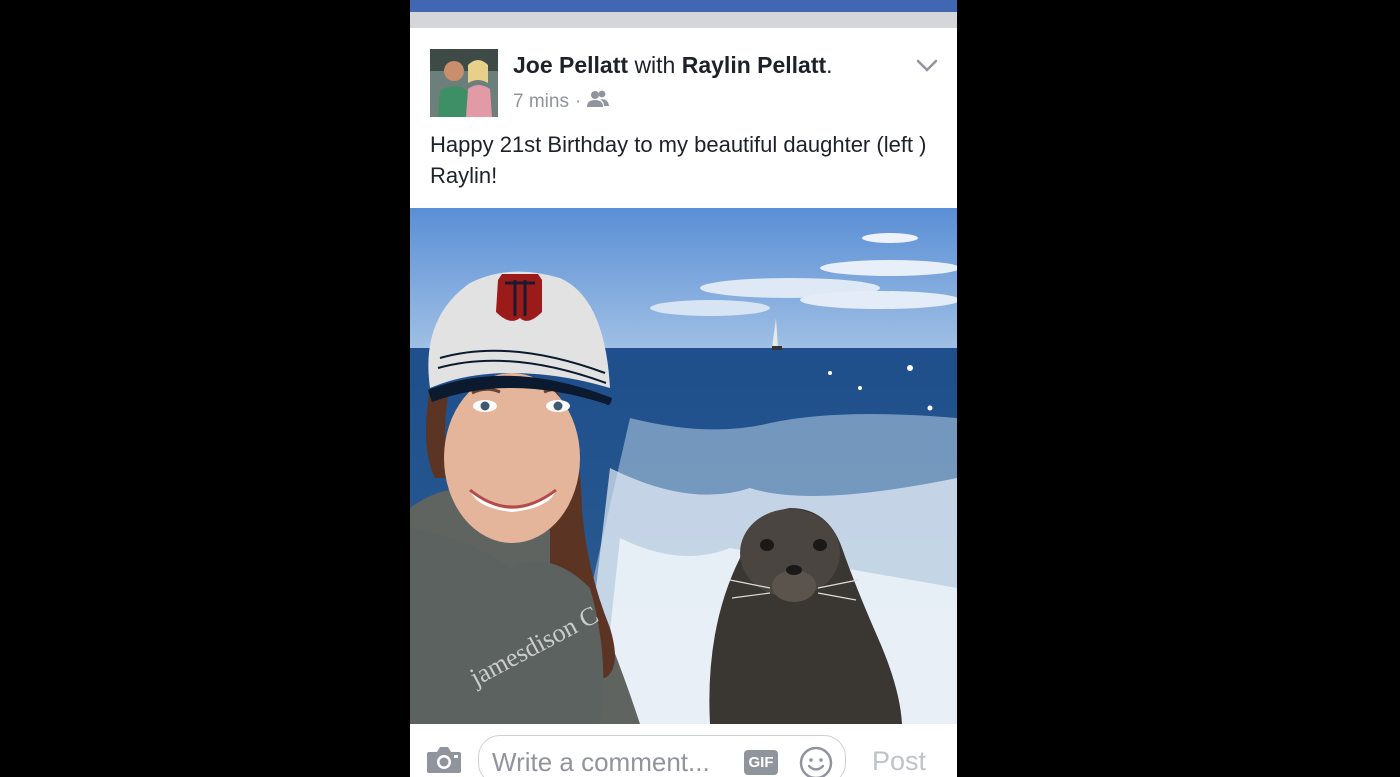 The image size is (1400, 777). What do you see at coordinates (816, 761) in the screenshot?
I see `smiley-icon` at bounding box center [816, 761].